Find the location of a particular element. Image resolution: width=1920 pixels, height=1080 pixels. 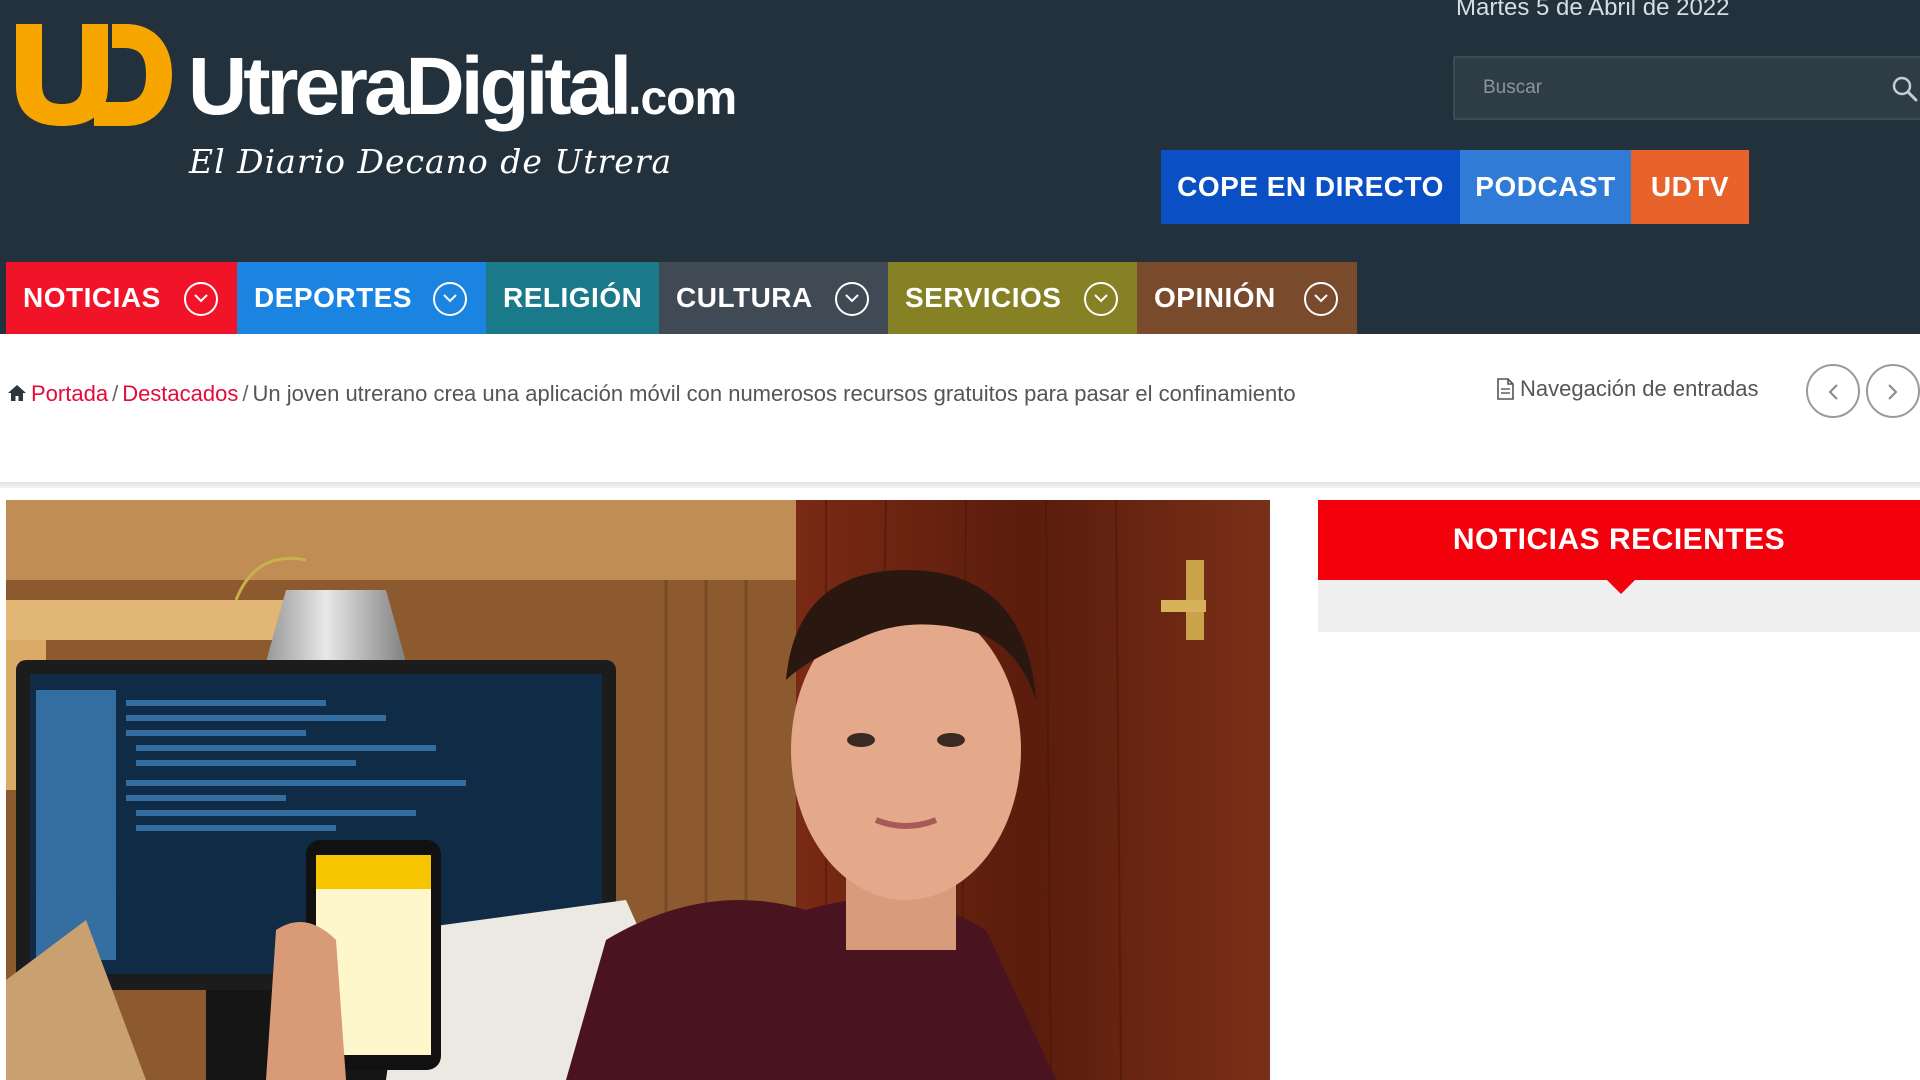

nav-item-label: DEPORTES is located at coordinates (333, 297).